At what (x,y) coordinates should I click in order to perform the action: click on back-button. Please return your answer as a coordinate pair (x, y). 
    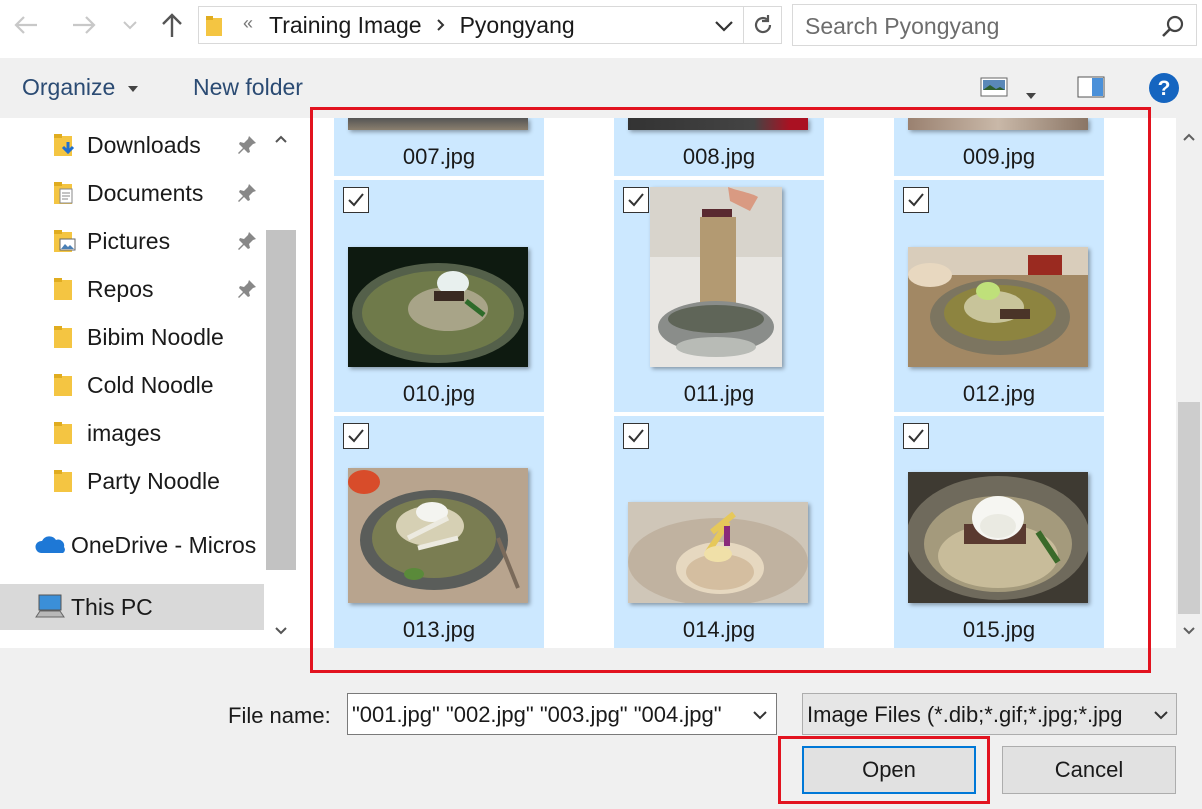
    Looking at the image, I should click on (26, 25).